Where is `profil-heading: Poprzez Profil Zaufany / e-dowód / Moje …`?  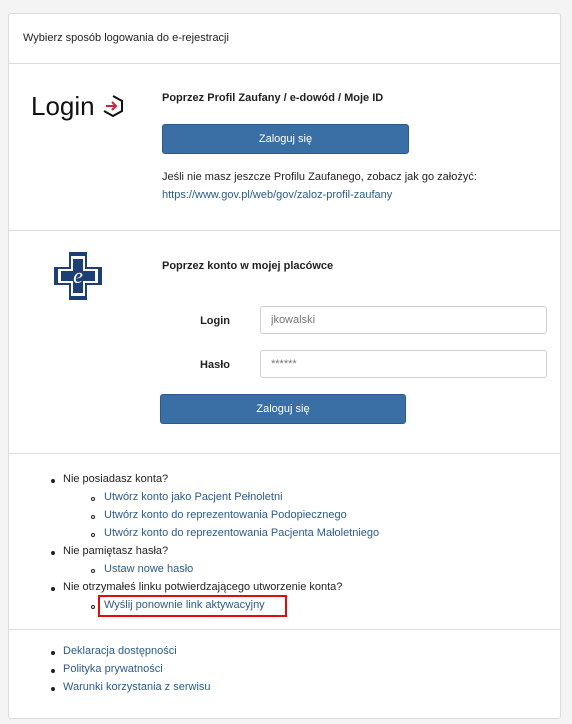 profil-heading: Poprzez Profil Zaufany / e-dowód / Moje … is located at coordinates (273, 98).